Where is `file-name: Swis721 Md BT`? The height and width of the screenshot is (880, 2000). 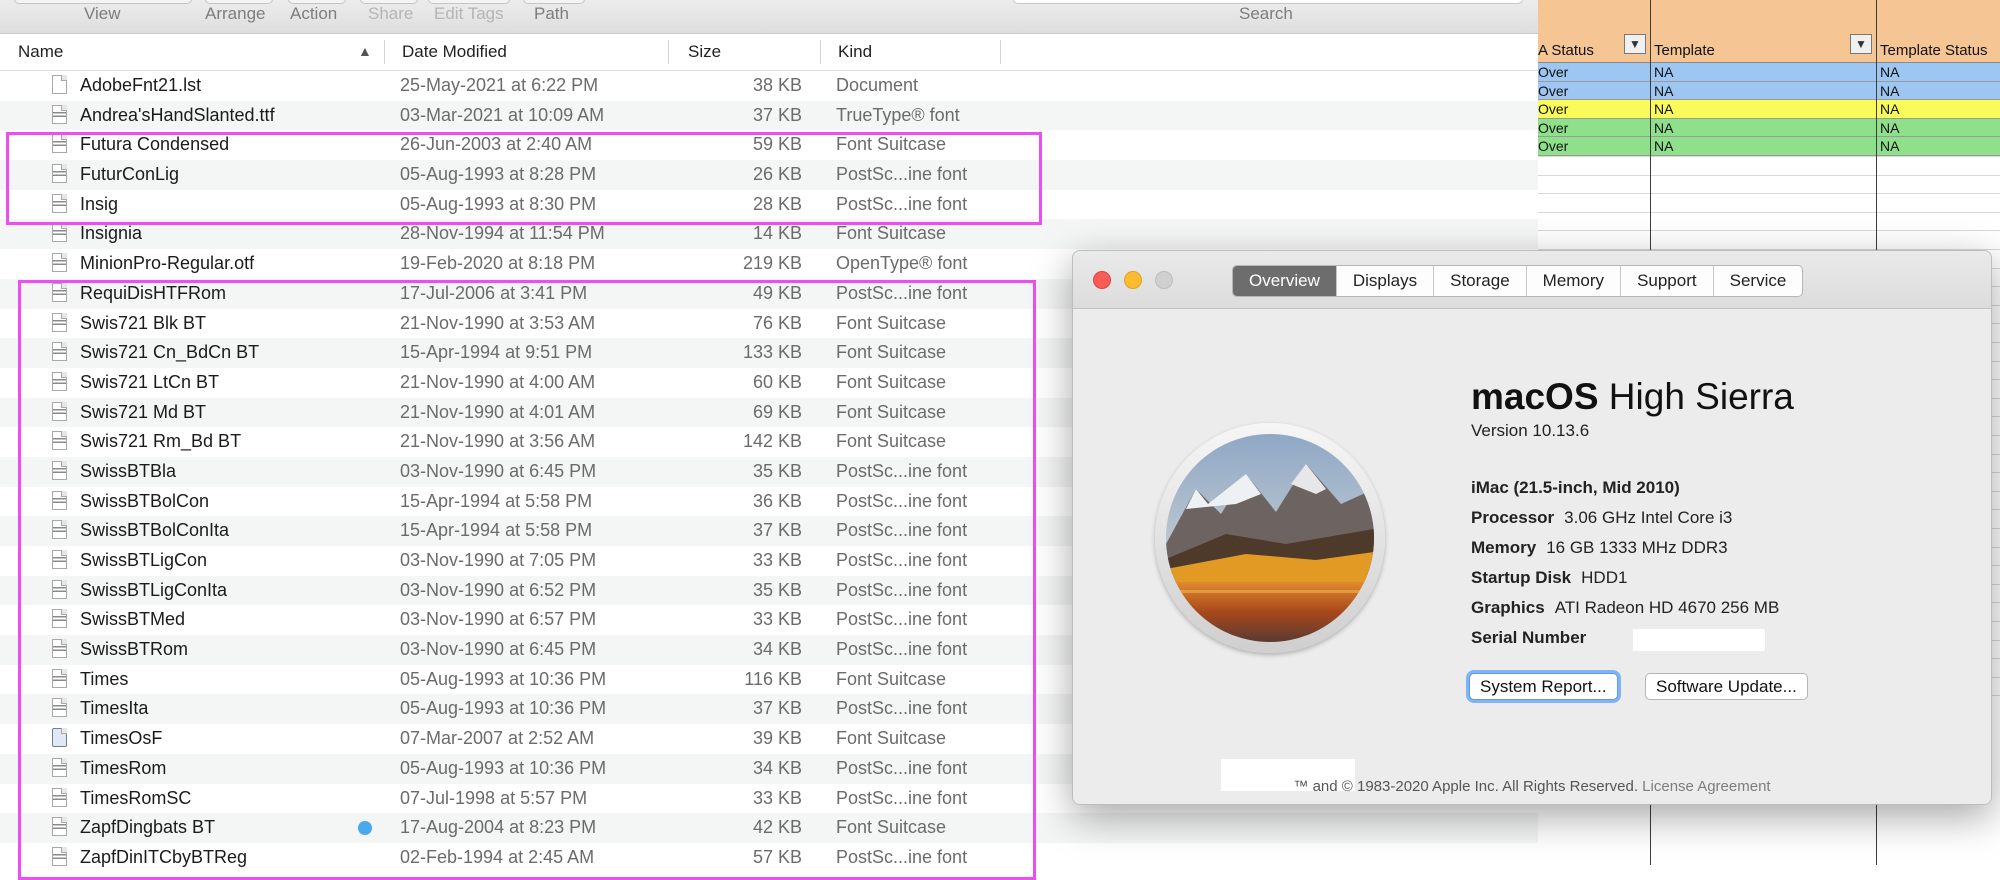
file-name: Swis721 Md BT is located at coordinates (143, 411).